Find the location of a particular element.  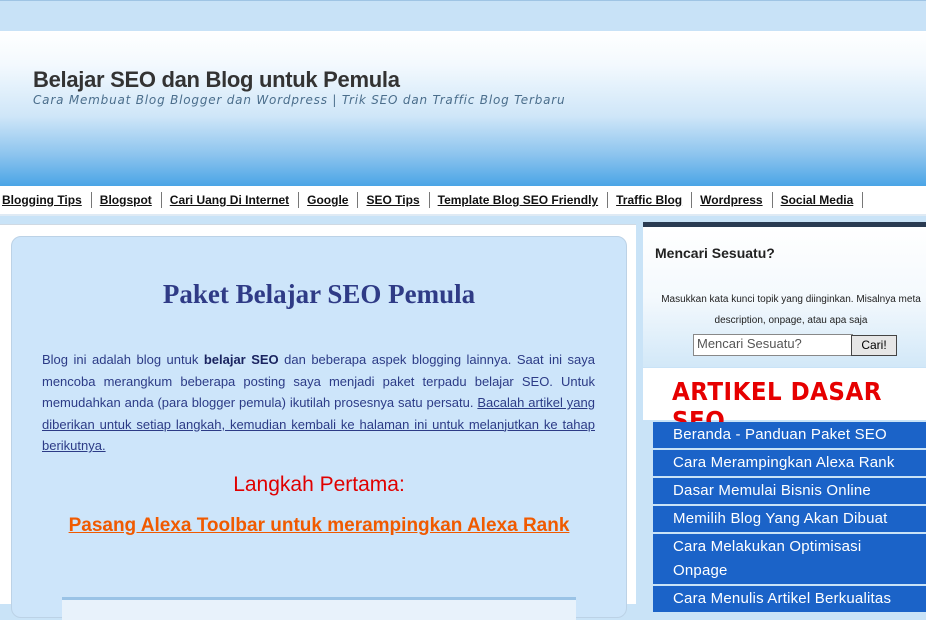

sidebar-link-bisnis-online: Dasar Memulai Bisnis Online is located at coordinates (789, 491).